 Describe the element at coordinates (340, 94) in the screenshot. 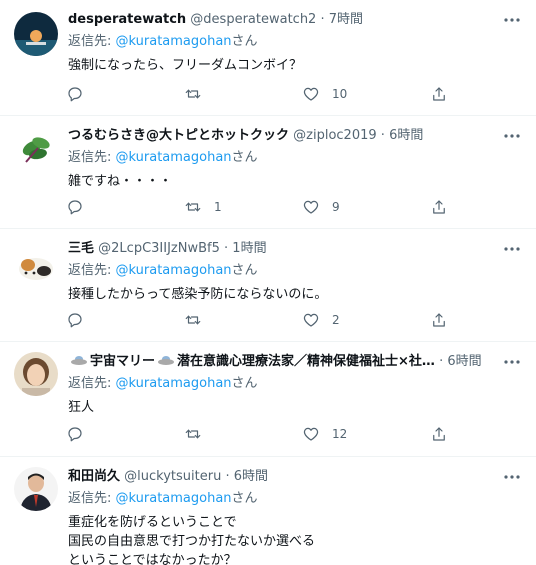

I see `like-count: 10` at that location.